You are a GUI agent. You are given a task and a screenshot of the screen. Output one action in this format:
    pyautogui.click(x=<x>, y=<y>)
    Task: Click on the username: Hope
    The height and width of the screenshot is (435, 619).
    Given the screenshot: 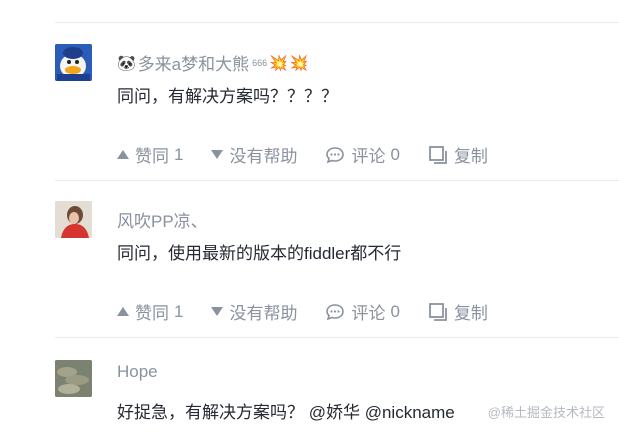 What is the action you would take?
    pyautogui.click(x=137, y=372)
    